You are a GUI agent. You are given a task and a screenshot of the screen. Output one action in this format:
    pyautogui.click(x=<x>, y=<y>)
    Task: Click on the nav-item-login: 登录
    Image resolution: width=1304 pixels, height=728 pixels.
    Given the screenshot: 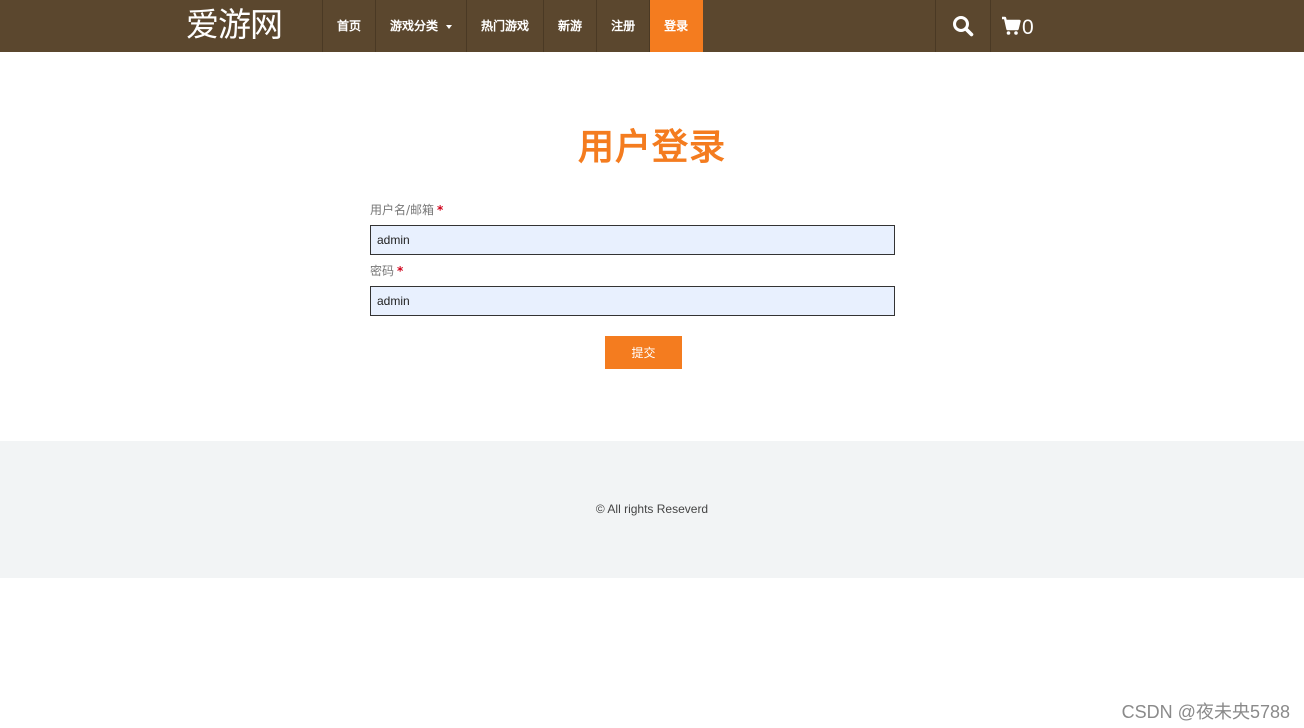 What is the action you would take?
    pyautogui.click(x=677, y=26)
    